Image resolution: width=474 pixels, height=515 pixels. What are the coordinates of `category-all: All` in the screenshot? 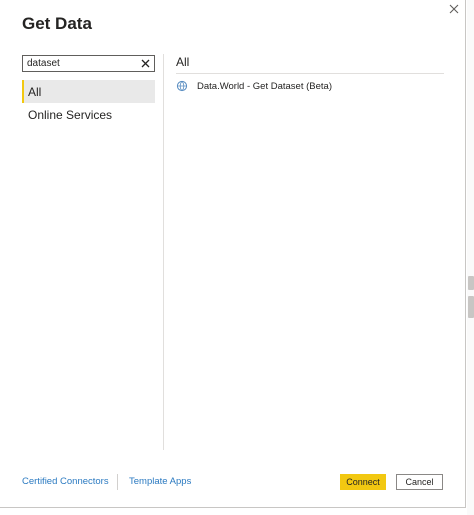 It's located at (88, 91).